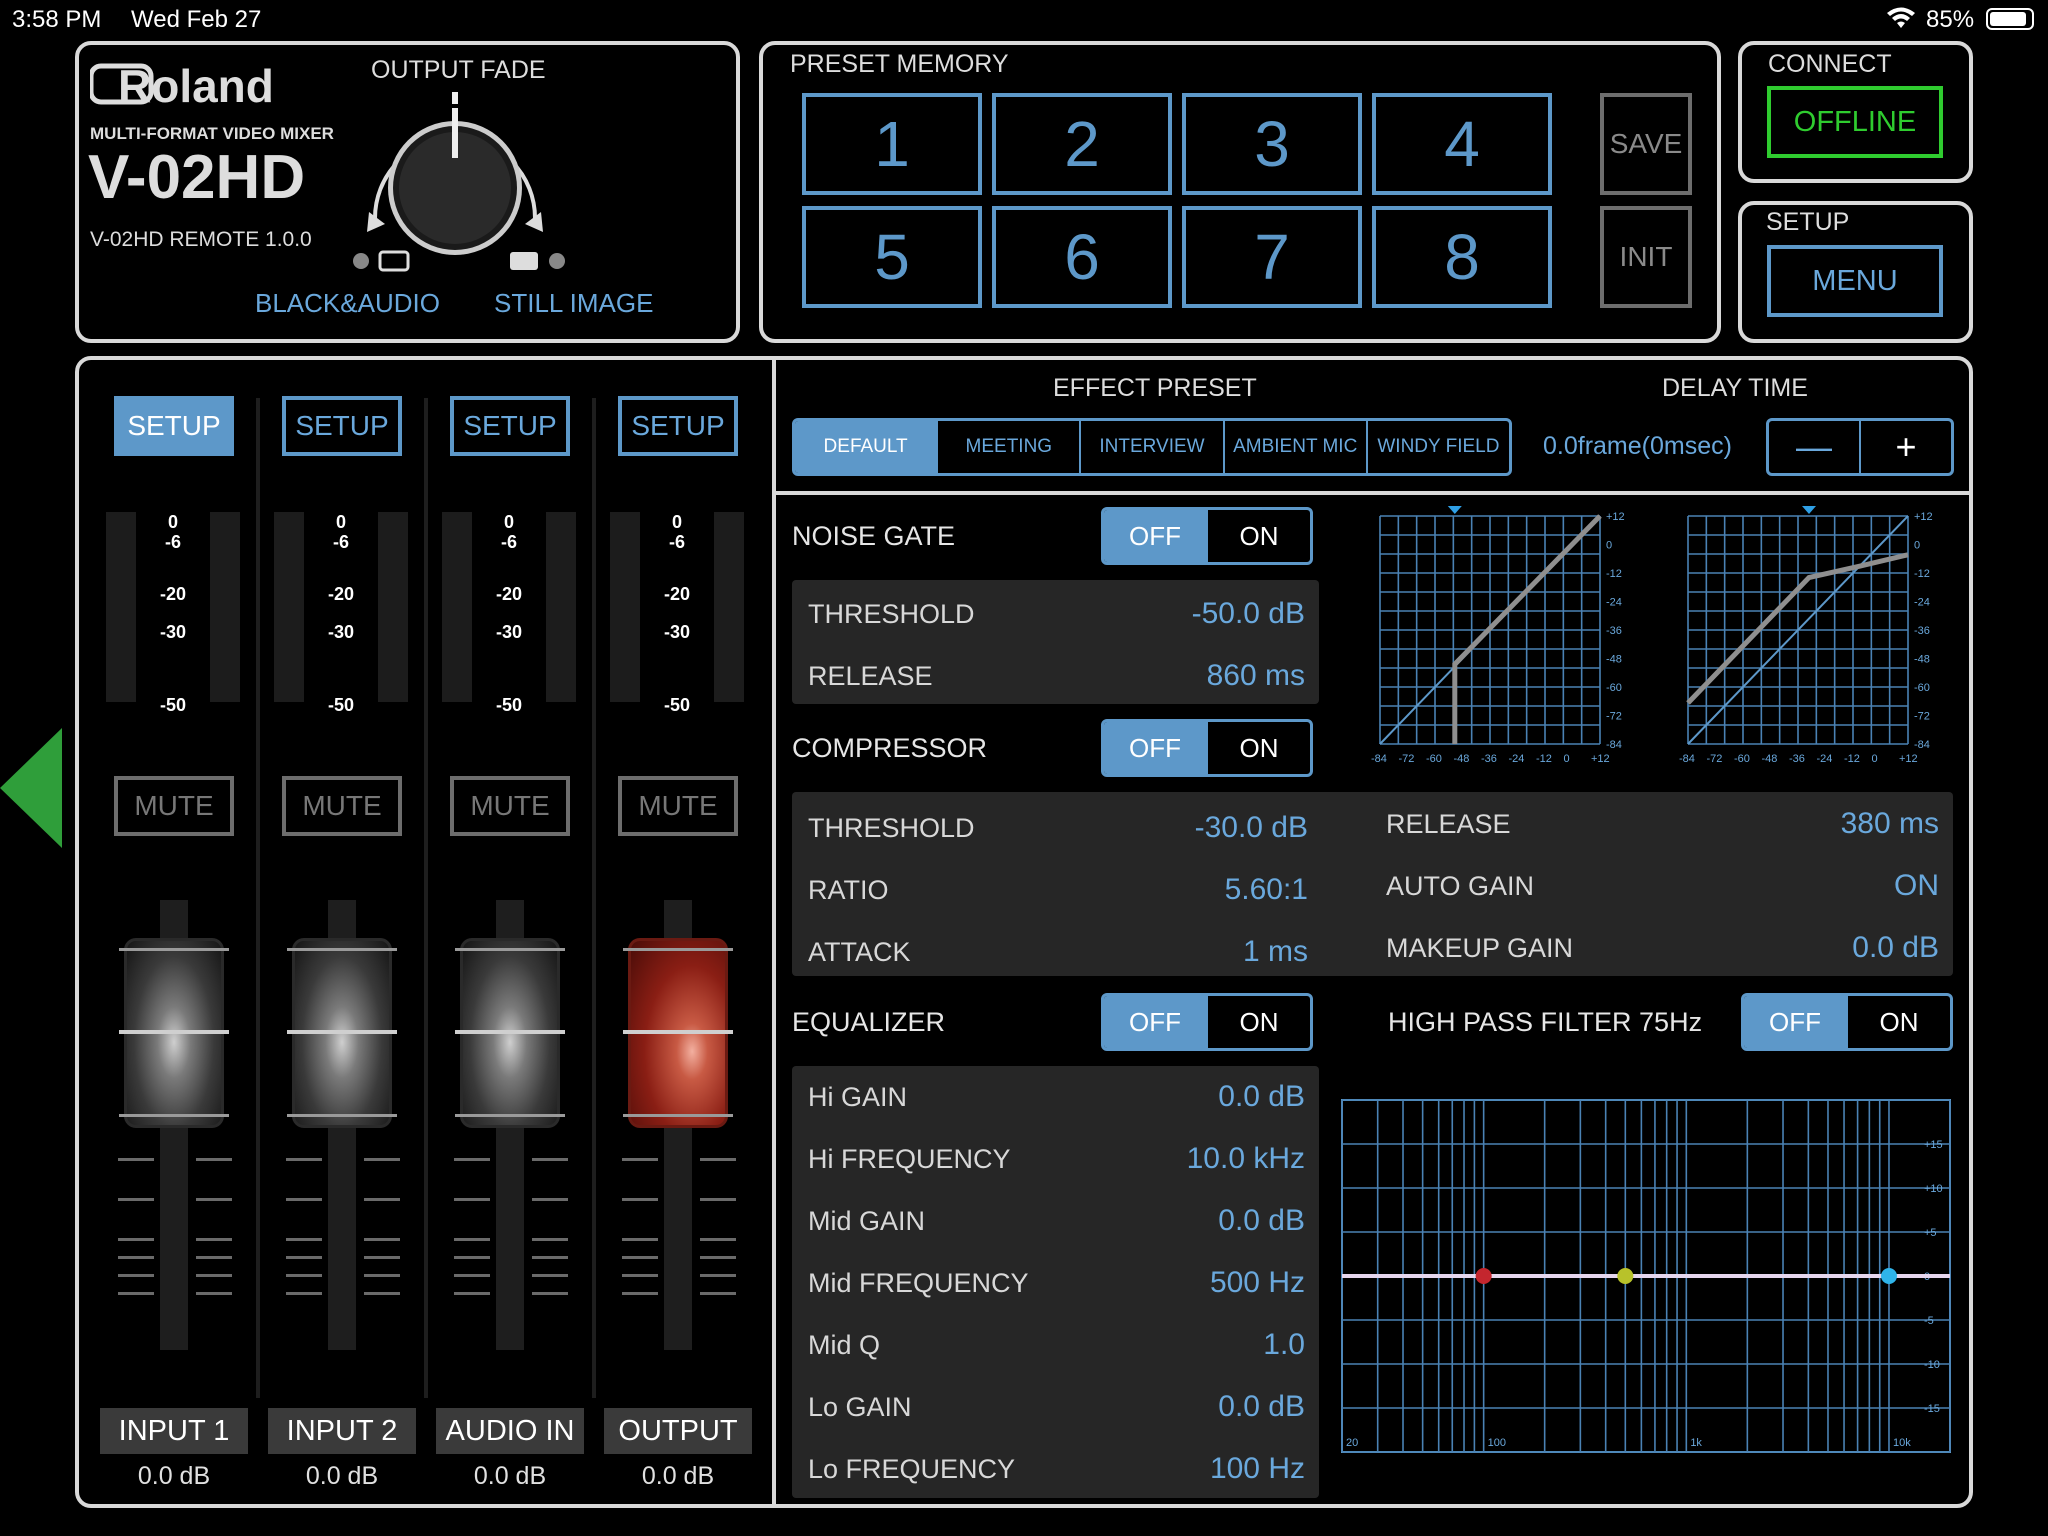  What do you see at coordinates (1908, 759) in the screenshot?
I see `graph-x-tick: +12` at bounding box center [1908, 759].